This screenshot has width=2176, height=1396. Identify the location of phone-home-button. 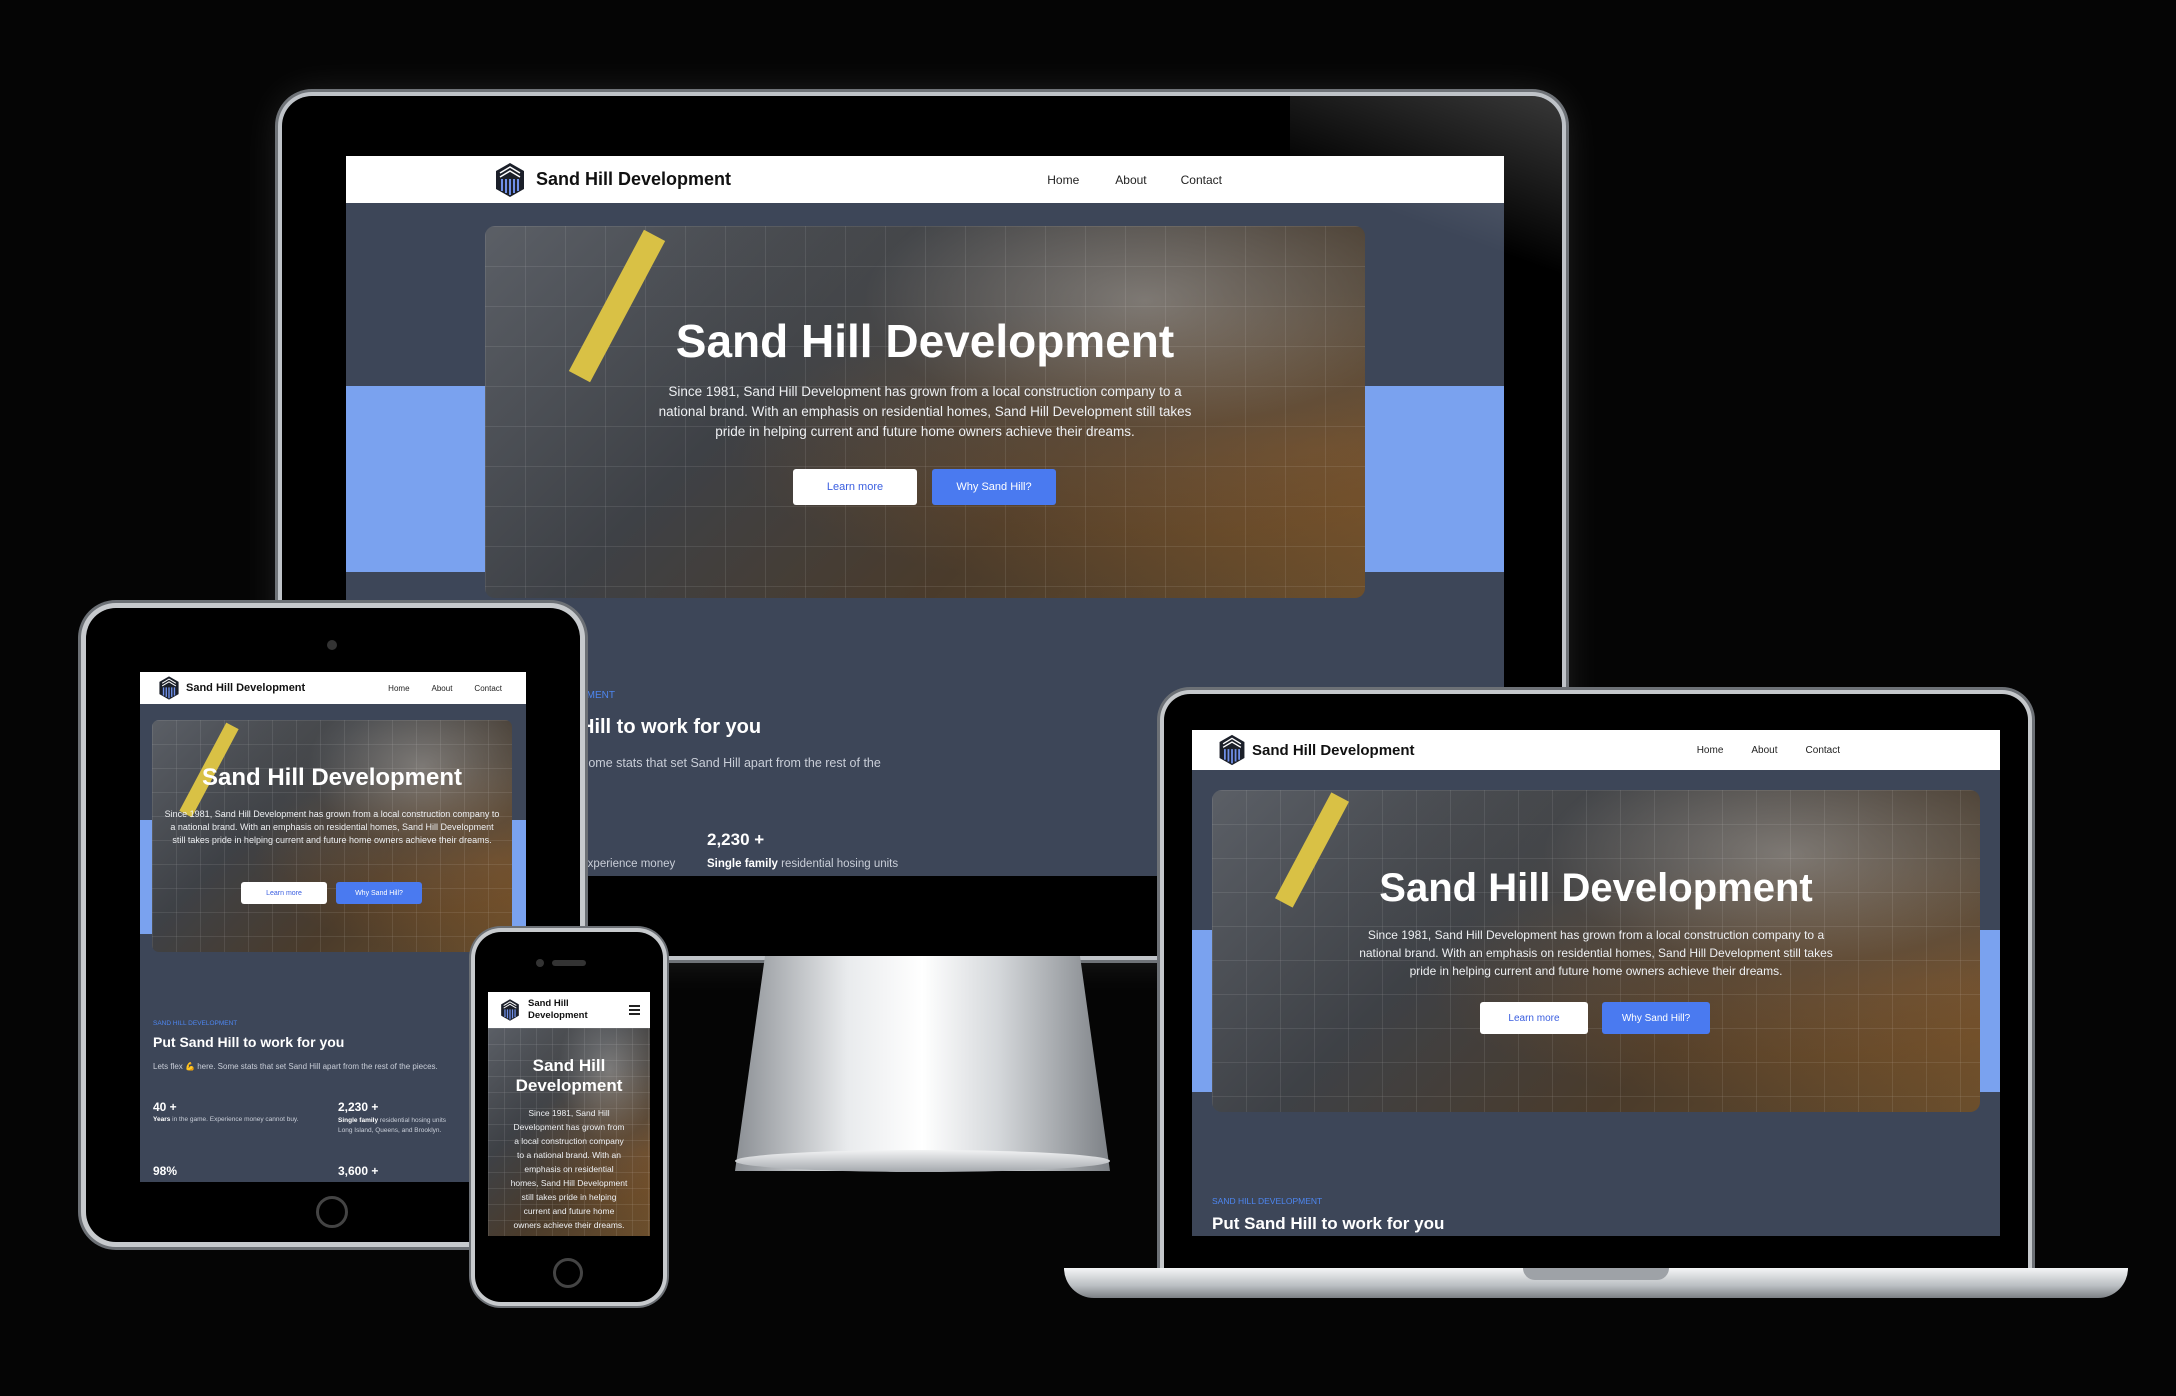
(568, 1273).